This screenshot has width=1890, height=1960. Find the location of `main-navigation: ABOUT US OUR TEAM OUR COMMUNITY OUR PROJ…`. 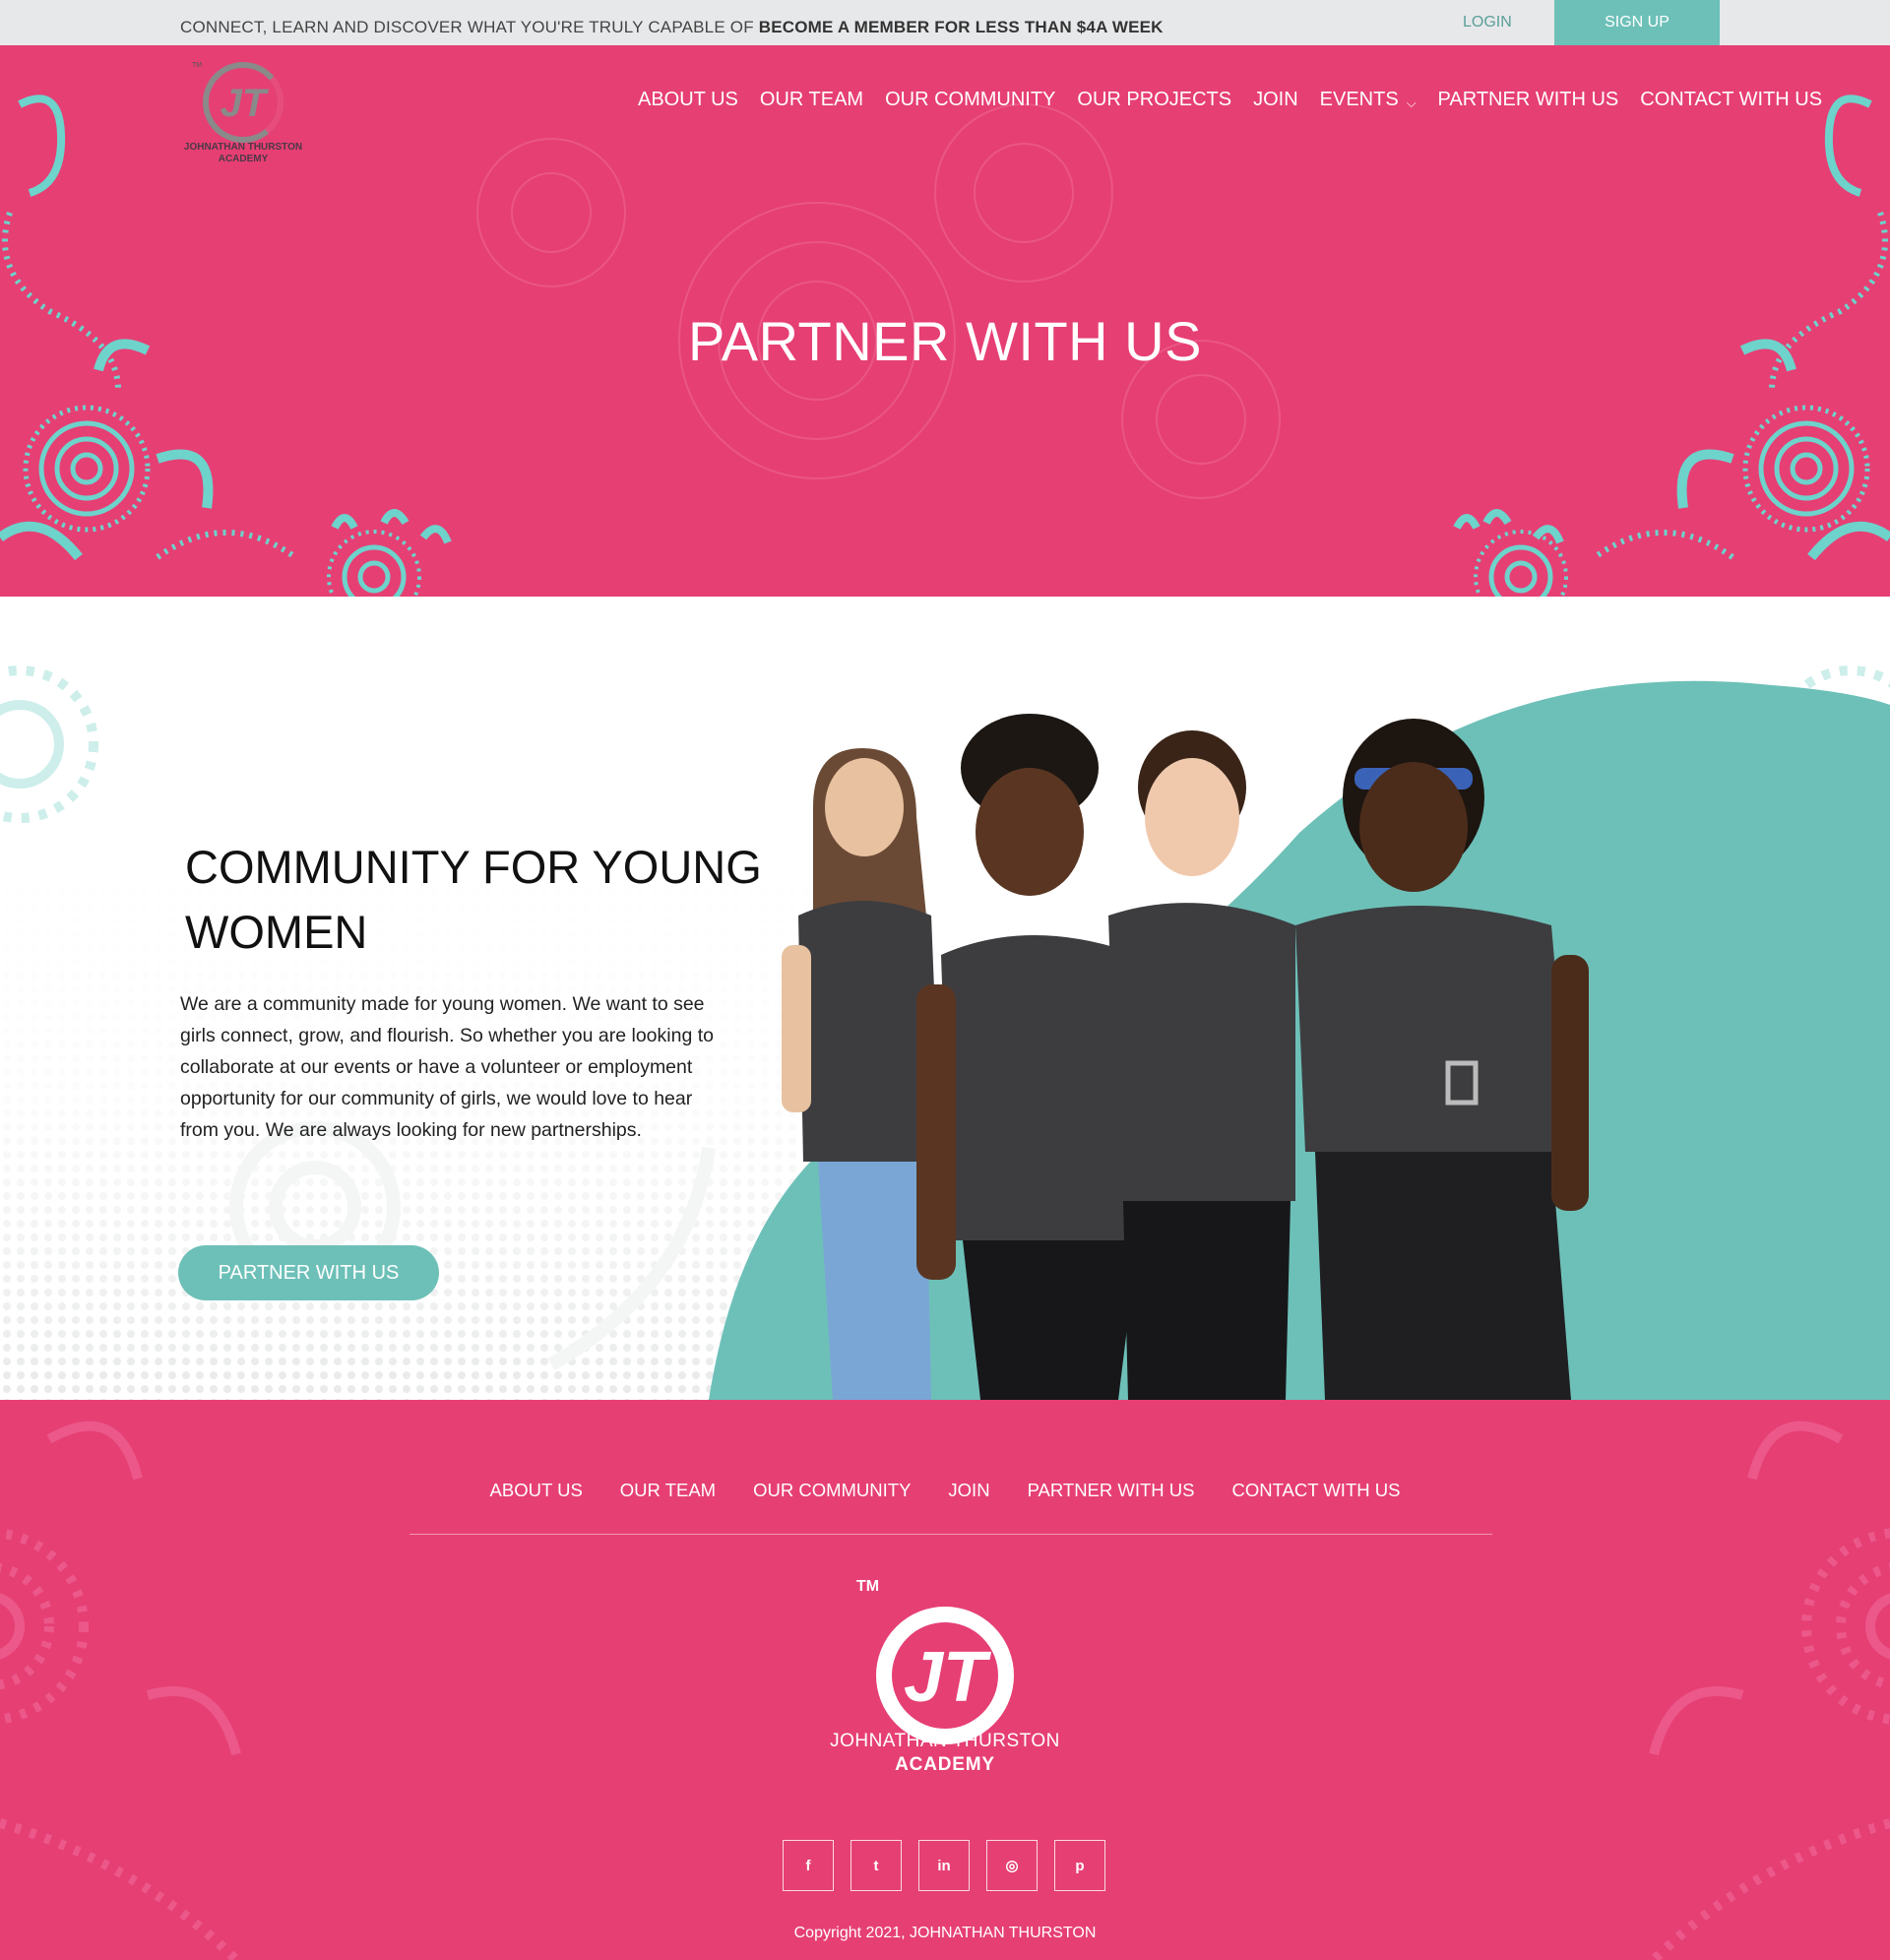

main-navigation: ABOUT US OUR TEAM OUR COMMUNITY OUR PROJ… is located at coordinates (1230, 100).